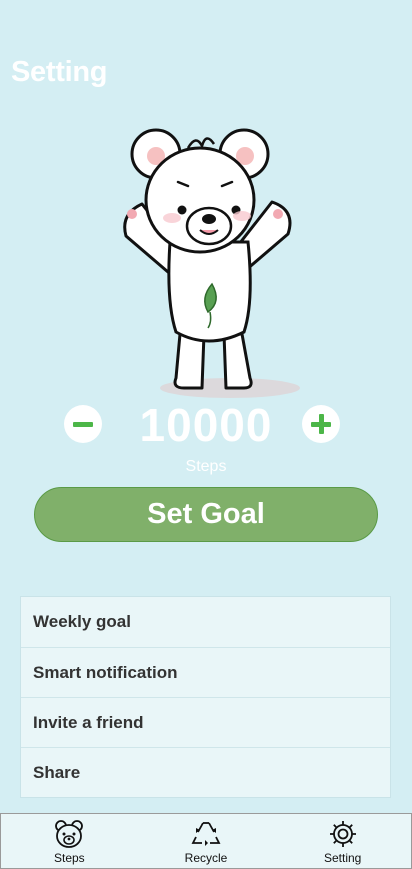 The image size is (412, 869). What do you see at coordinates (83, 424) in the screenshot?
I see `decrease-goal-button` at bounding box center [83, 424].